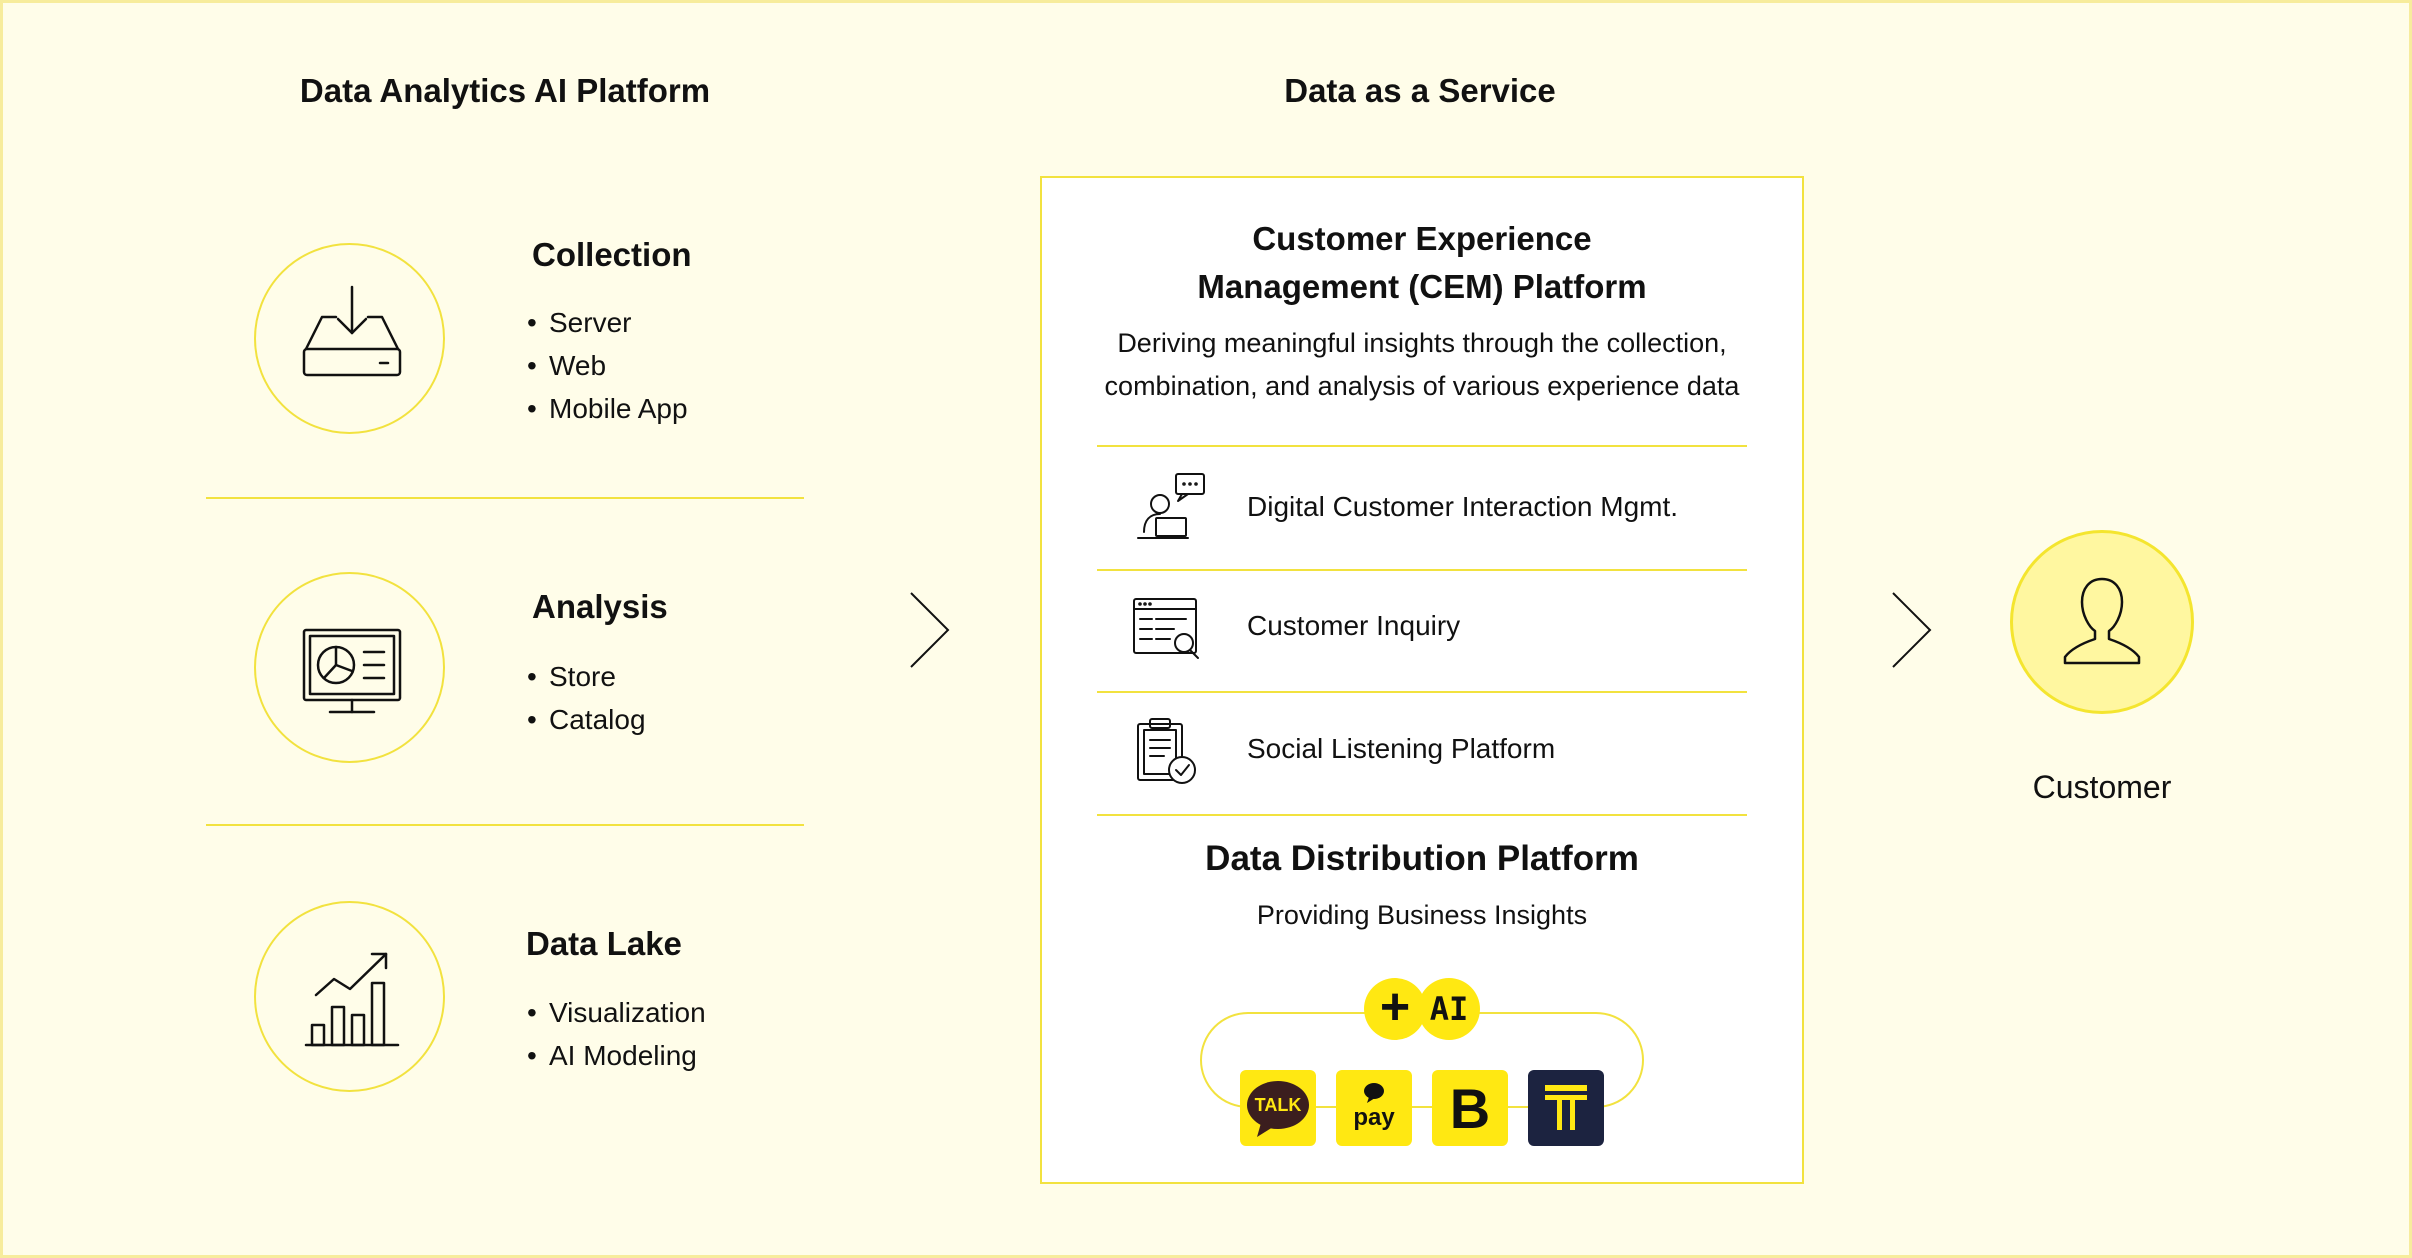 This screenshot has height=1258, width=2412. I want to click on row-label: Social Listening Platform, so click(1401, 748).